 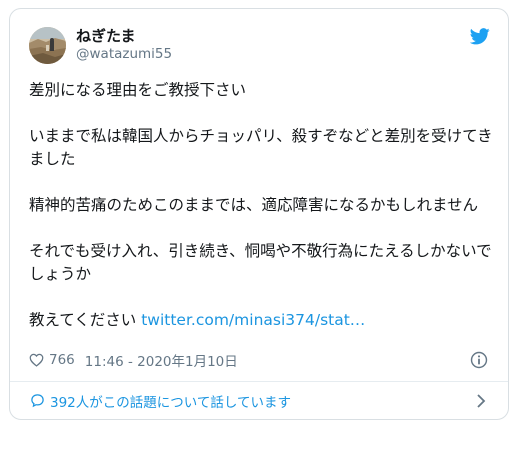 I want to click on twitter-bird-icon, so click(x=480, y=36).